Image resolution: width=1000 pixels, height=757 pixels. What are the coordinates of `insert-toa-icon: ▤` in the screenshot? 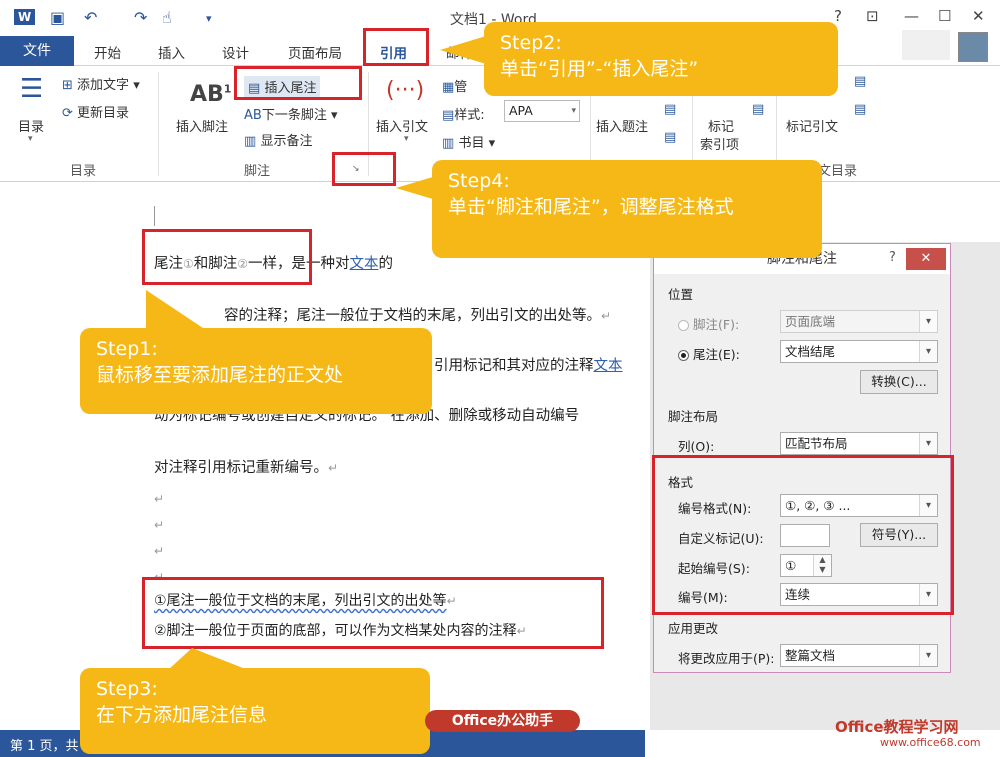 It's located at (860, 81).